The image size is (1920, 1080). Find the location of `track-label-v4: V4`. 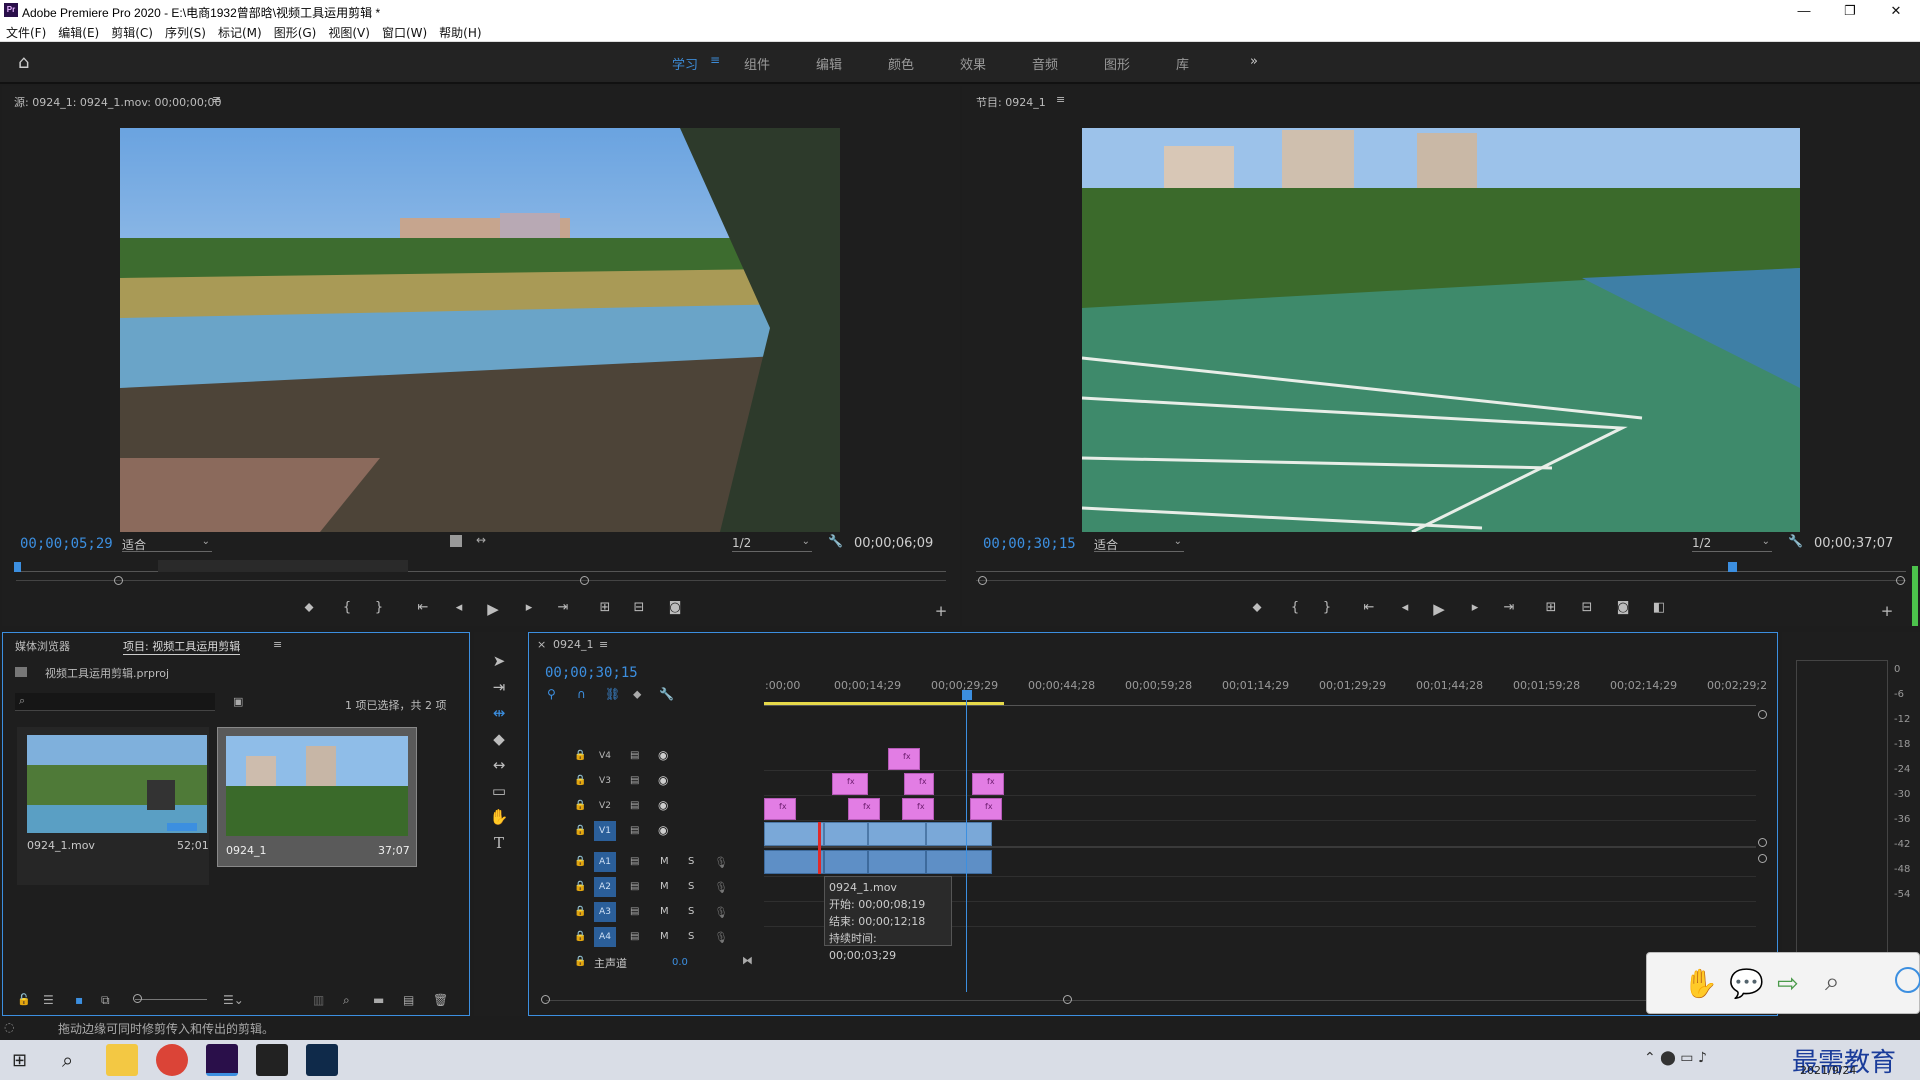

track-label-v4: V4 is located at coordinates (605, 756).